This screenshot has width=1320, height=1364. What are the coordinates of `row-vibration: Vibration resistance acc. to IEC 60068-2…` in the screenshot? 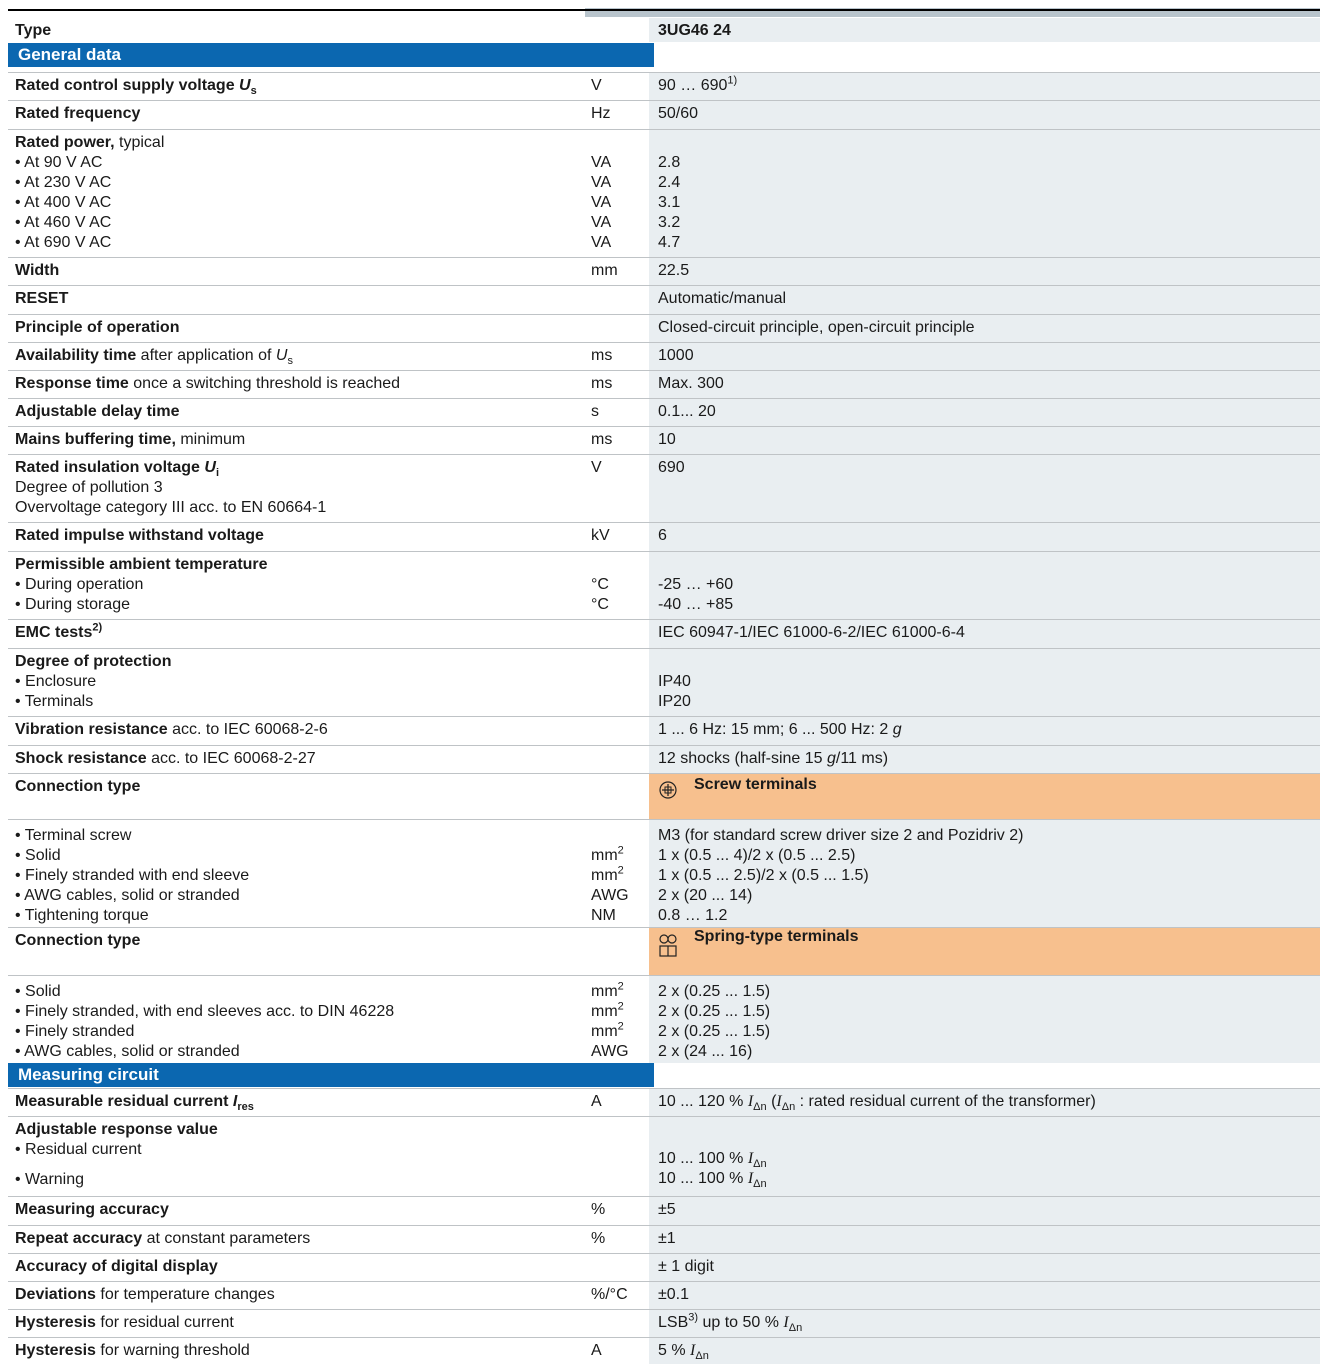 It's located at (664, 730).